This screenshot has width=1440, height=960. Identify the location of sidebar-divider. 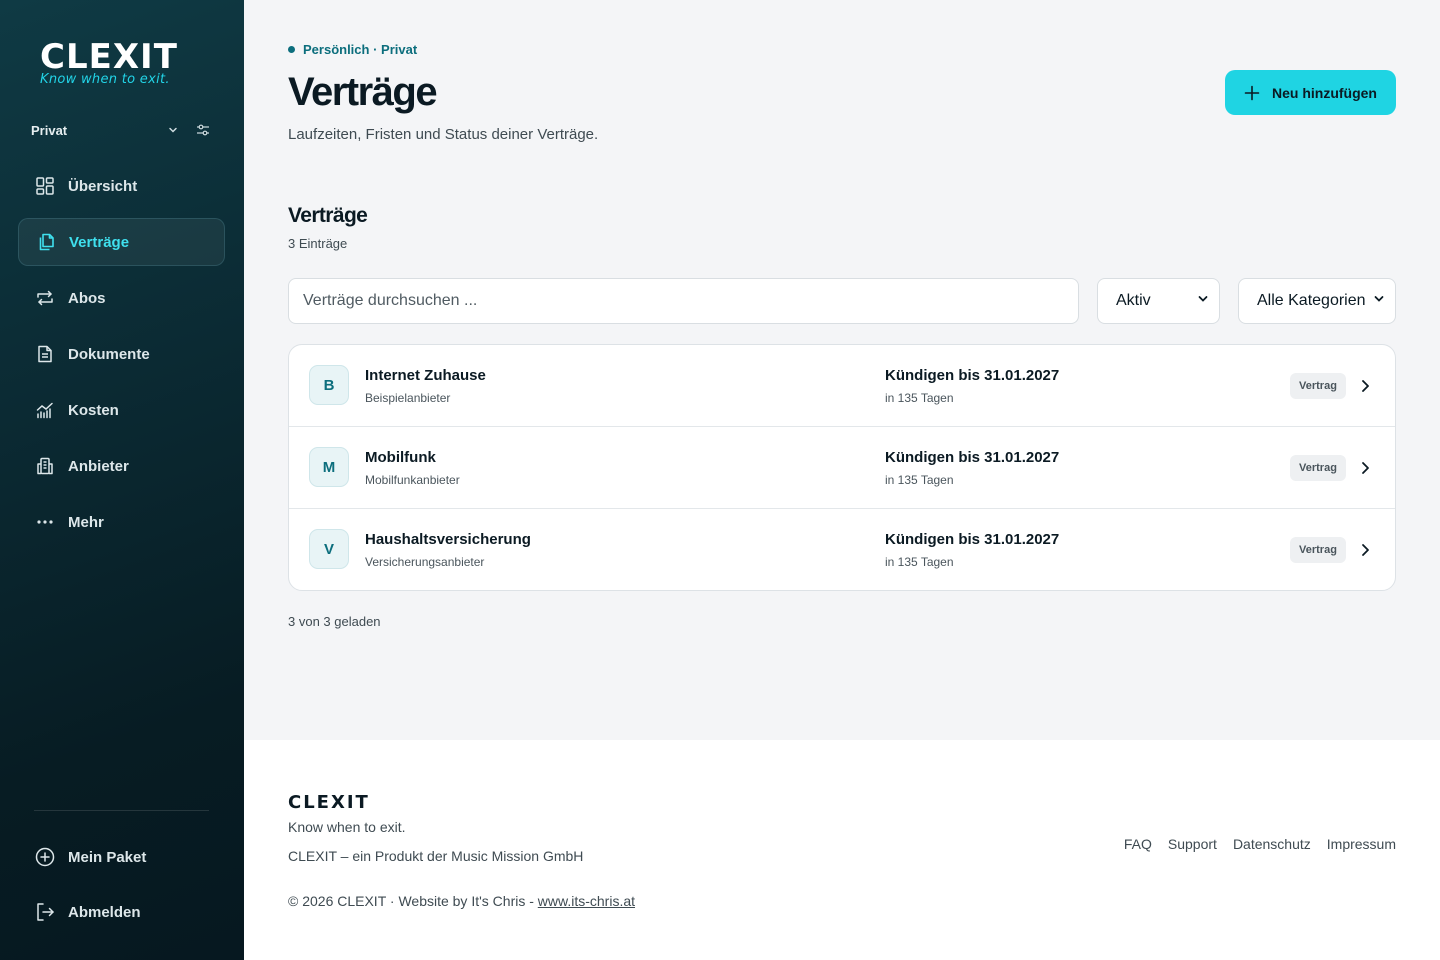
(121, 810).